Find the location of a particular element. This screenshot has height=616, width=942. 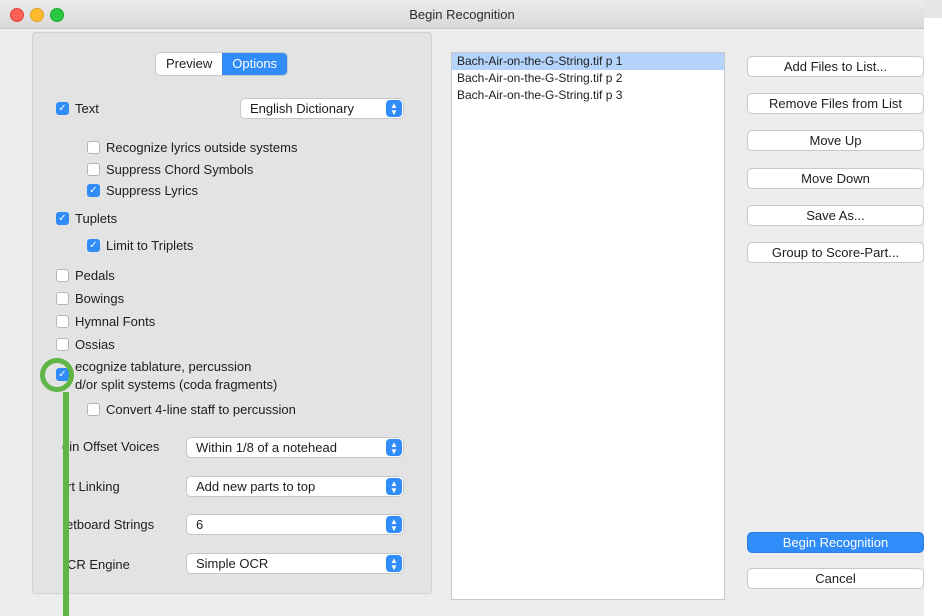

bowings-label: Bowings is located at coordinates (100, 298).